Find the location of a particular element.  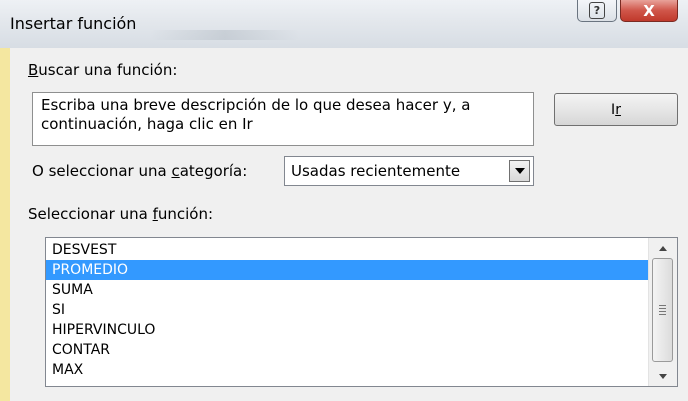

search-label: Buscar una función: is located at coordinates (102, 70).